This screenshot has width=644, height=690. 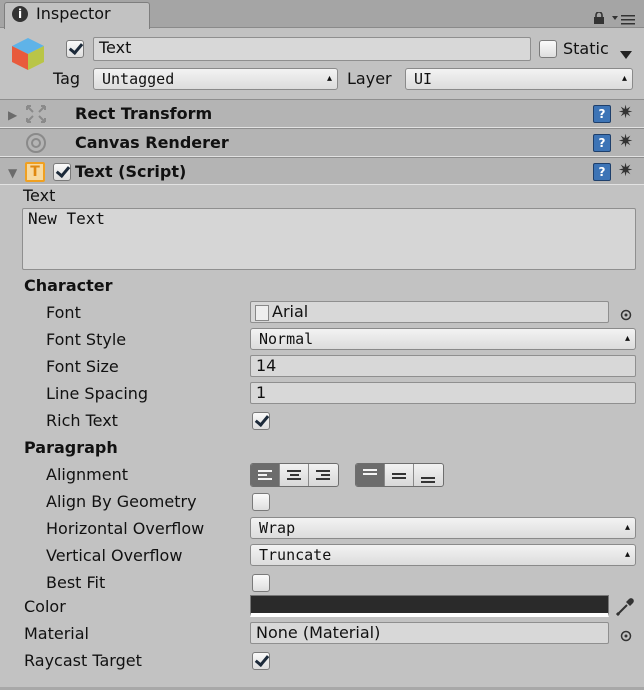 What do you see at coordinates (429, 312) in the screenshot?
I see `font-field: Arial` at bounding box center [429, 312].